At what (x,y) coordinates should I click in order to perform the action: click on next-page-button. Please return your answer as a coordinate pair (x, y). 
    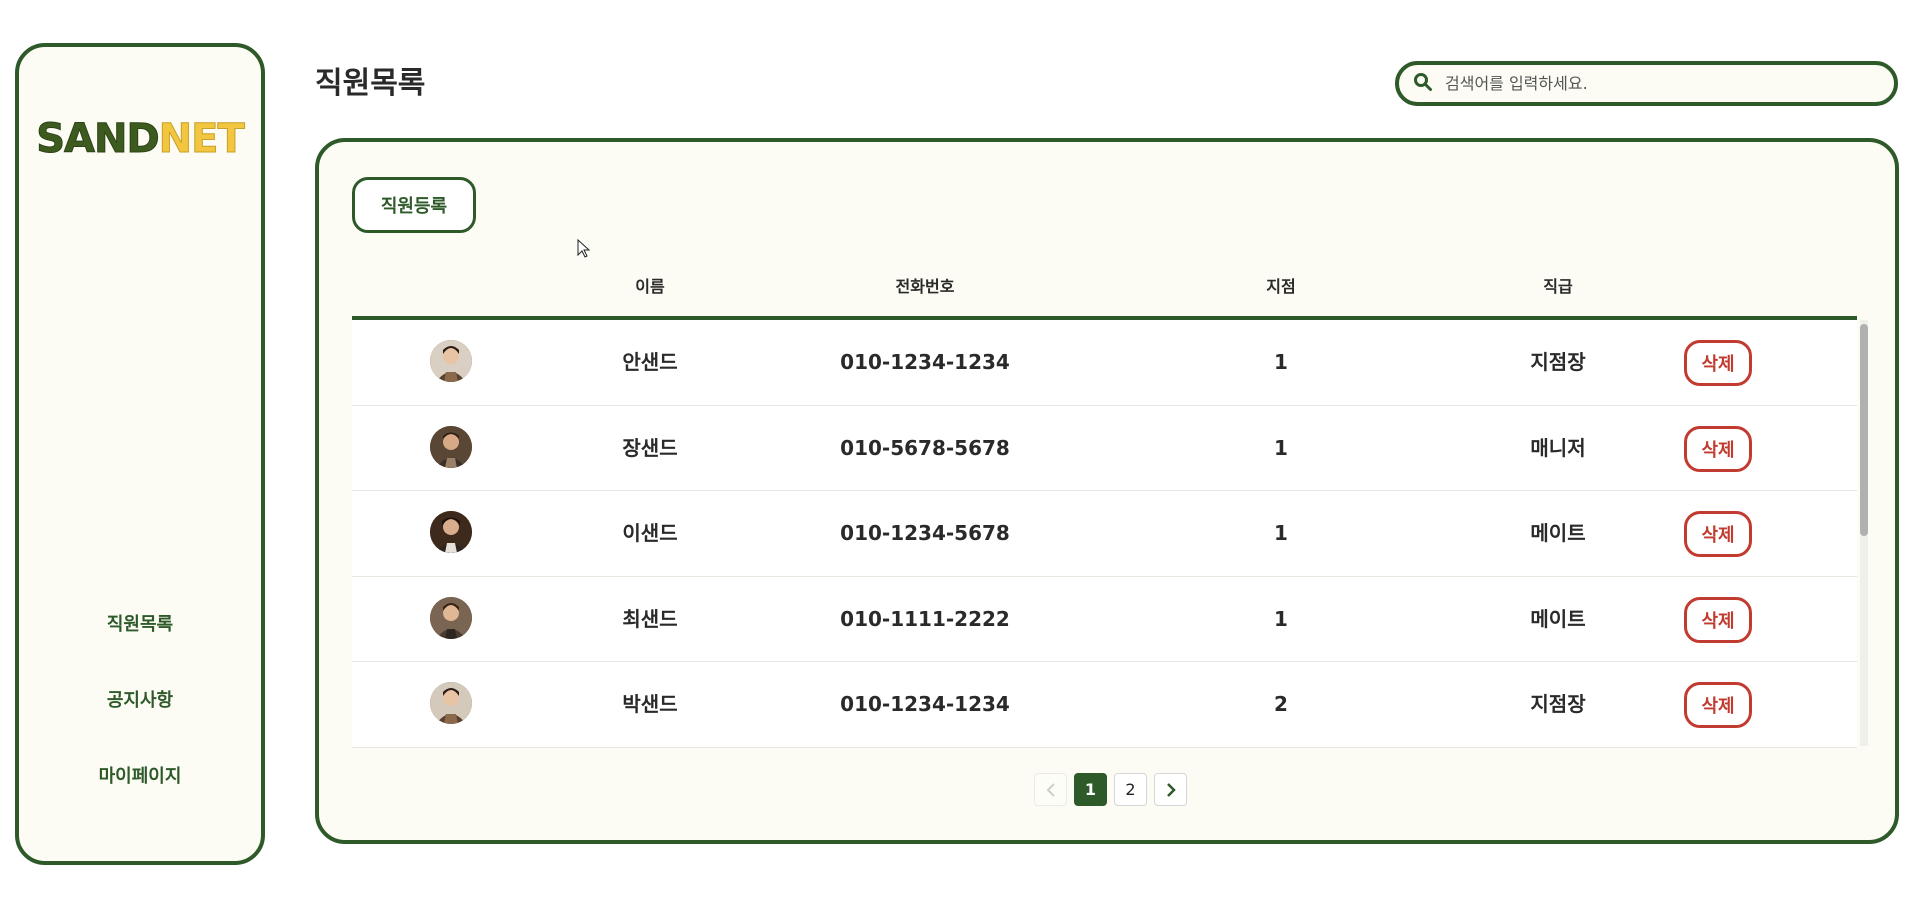
    Looking at the image, I should click on (1170, 789).